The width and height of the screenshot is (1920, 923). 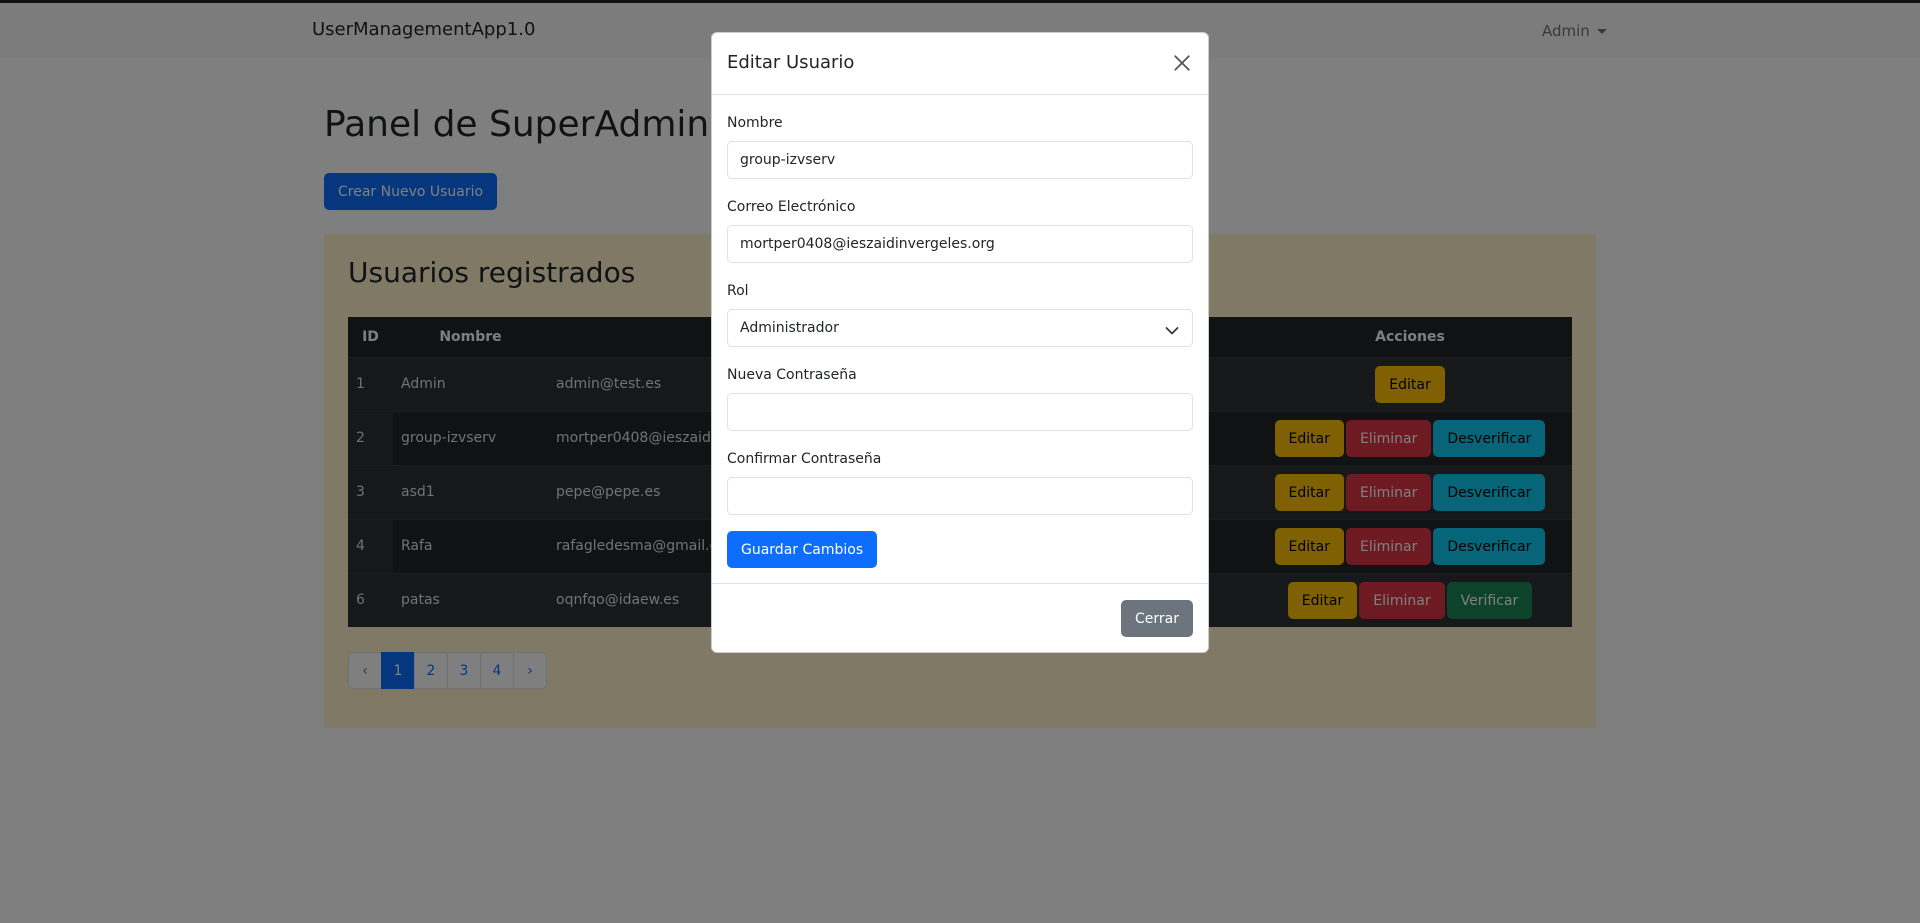 I want to click on role-select-wrapper: Administrador, so click(x=960, y=328).